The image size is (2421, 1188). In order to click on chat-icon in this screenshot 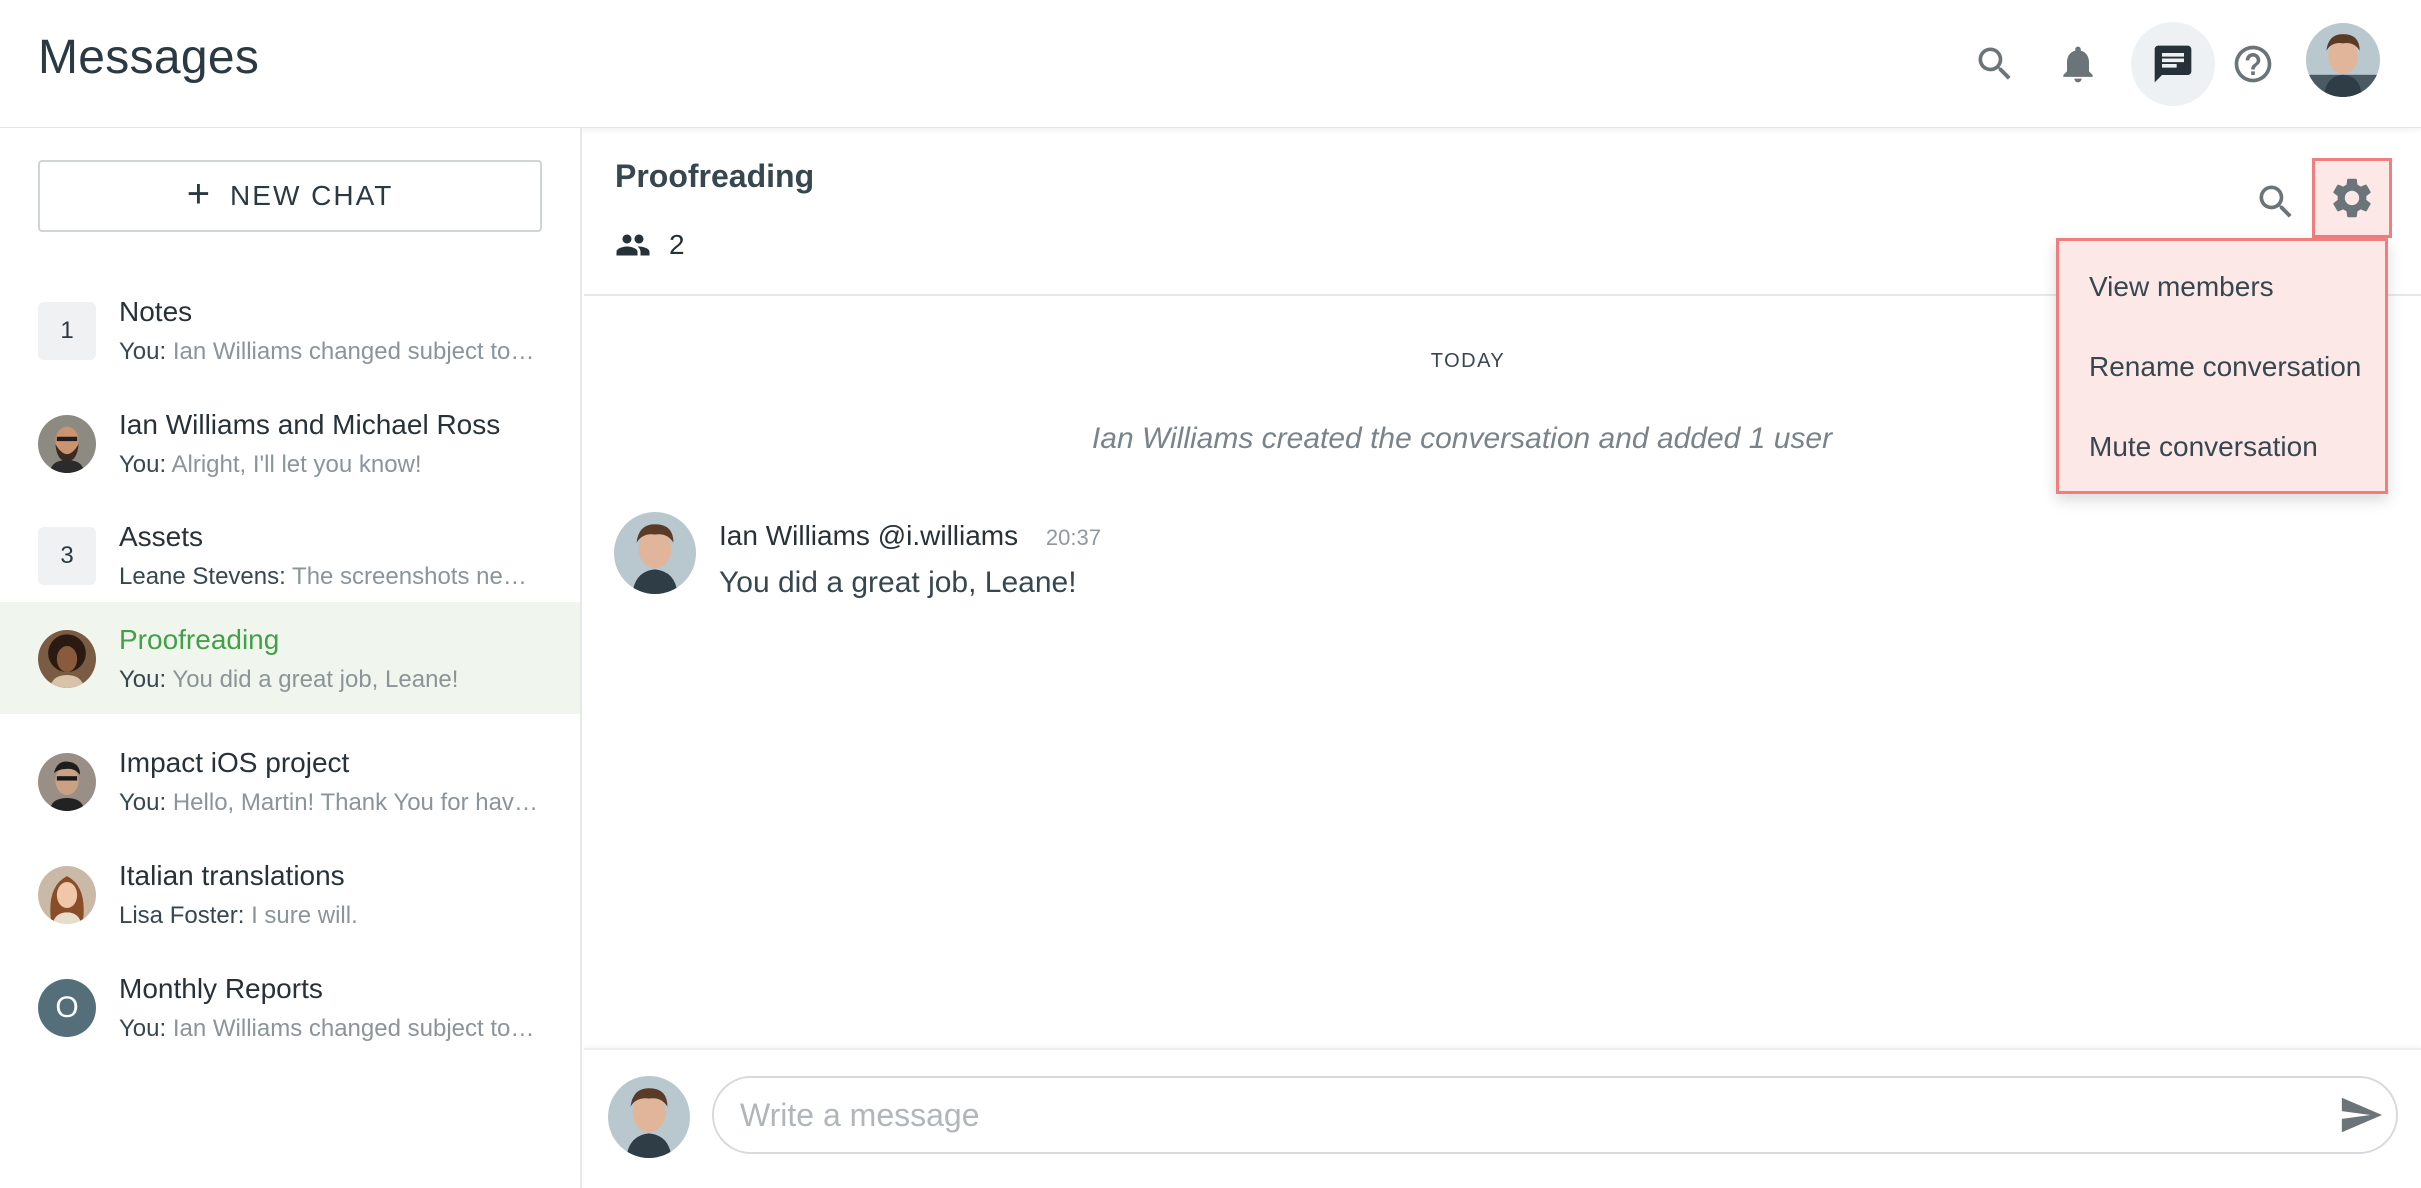, I will do `click(2173, 64)`.